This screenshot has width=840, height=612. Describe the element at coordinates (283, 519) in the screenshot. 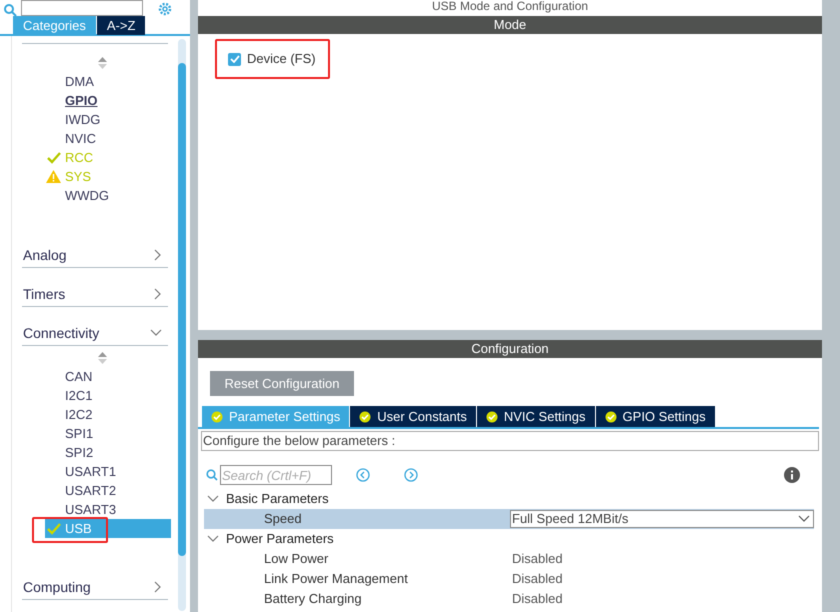

I see `parameter-name: Speed` at that location.